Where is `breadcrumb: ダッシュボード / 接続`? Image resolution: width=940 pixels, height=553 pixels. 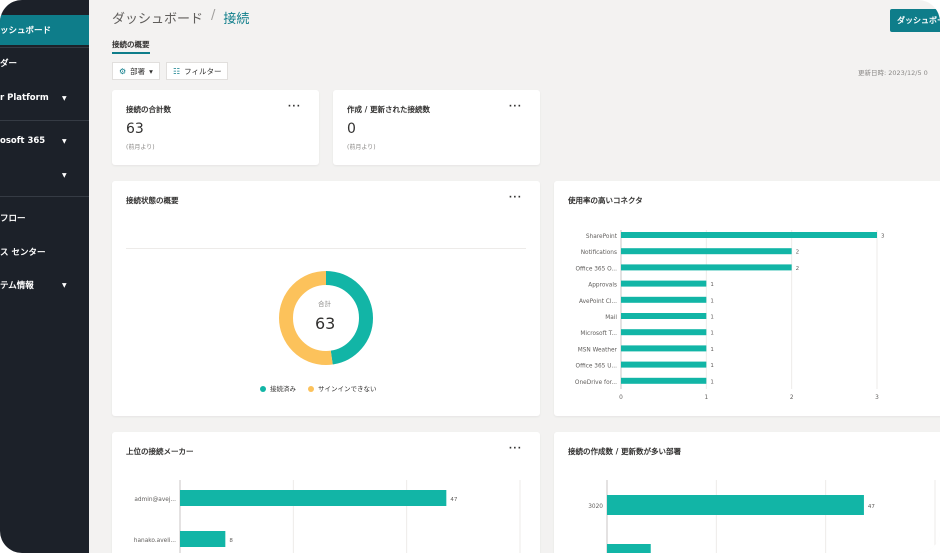 breadcrumb: ダッシュボード / 接続 is located at coordinates (180, 17).